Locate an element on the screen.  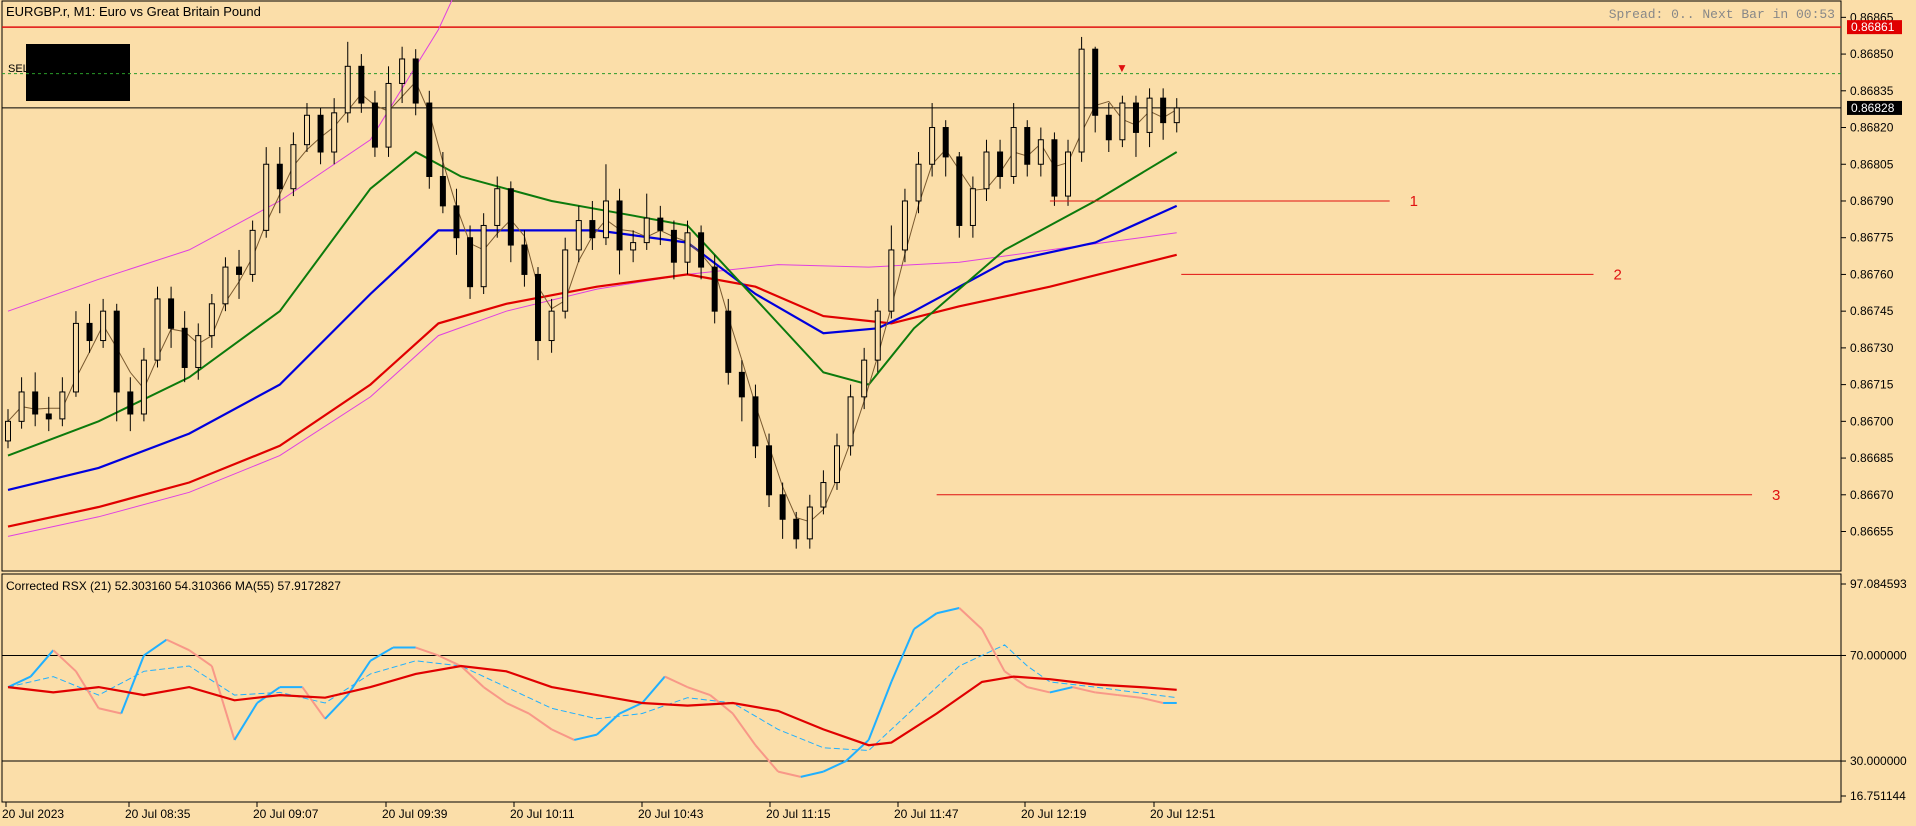
level-label-2: 2 is located at coordinates (1618, 274).